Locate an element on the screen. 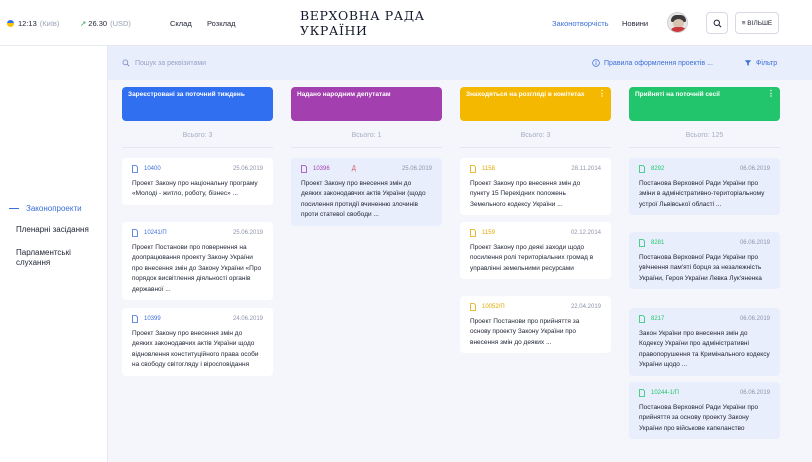 This screenshot has width=812, height=462. column-header-committees: Знаходяться на розгляді в комітетах ⋮ is located at coordinates (535, 104).